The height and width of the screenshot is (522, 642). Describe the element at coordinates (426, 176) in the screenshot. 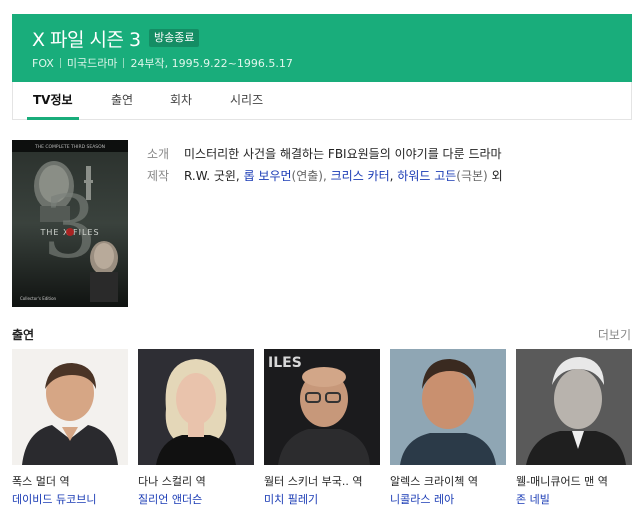

I see `writer-link-2: 하워드 고든` at that location.